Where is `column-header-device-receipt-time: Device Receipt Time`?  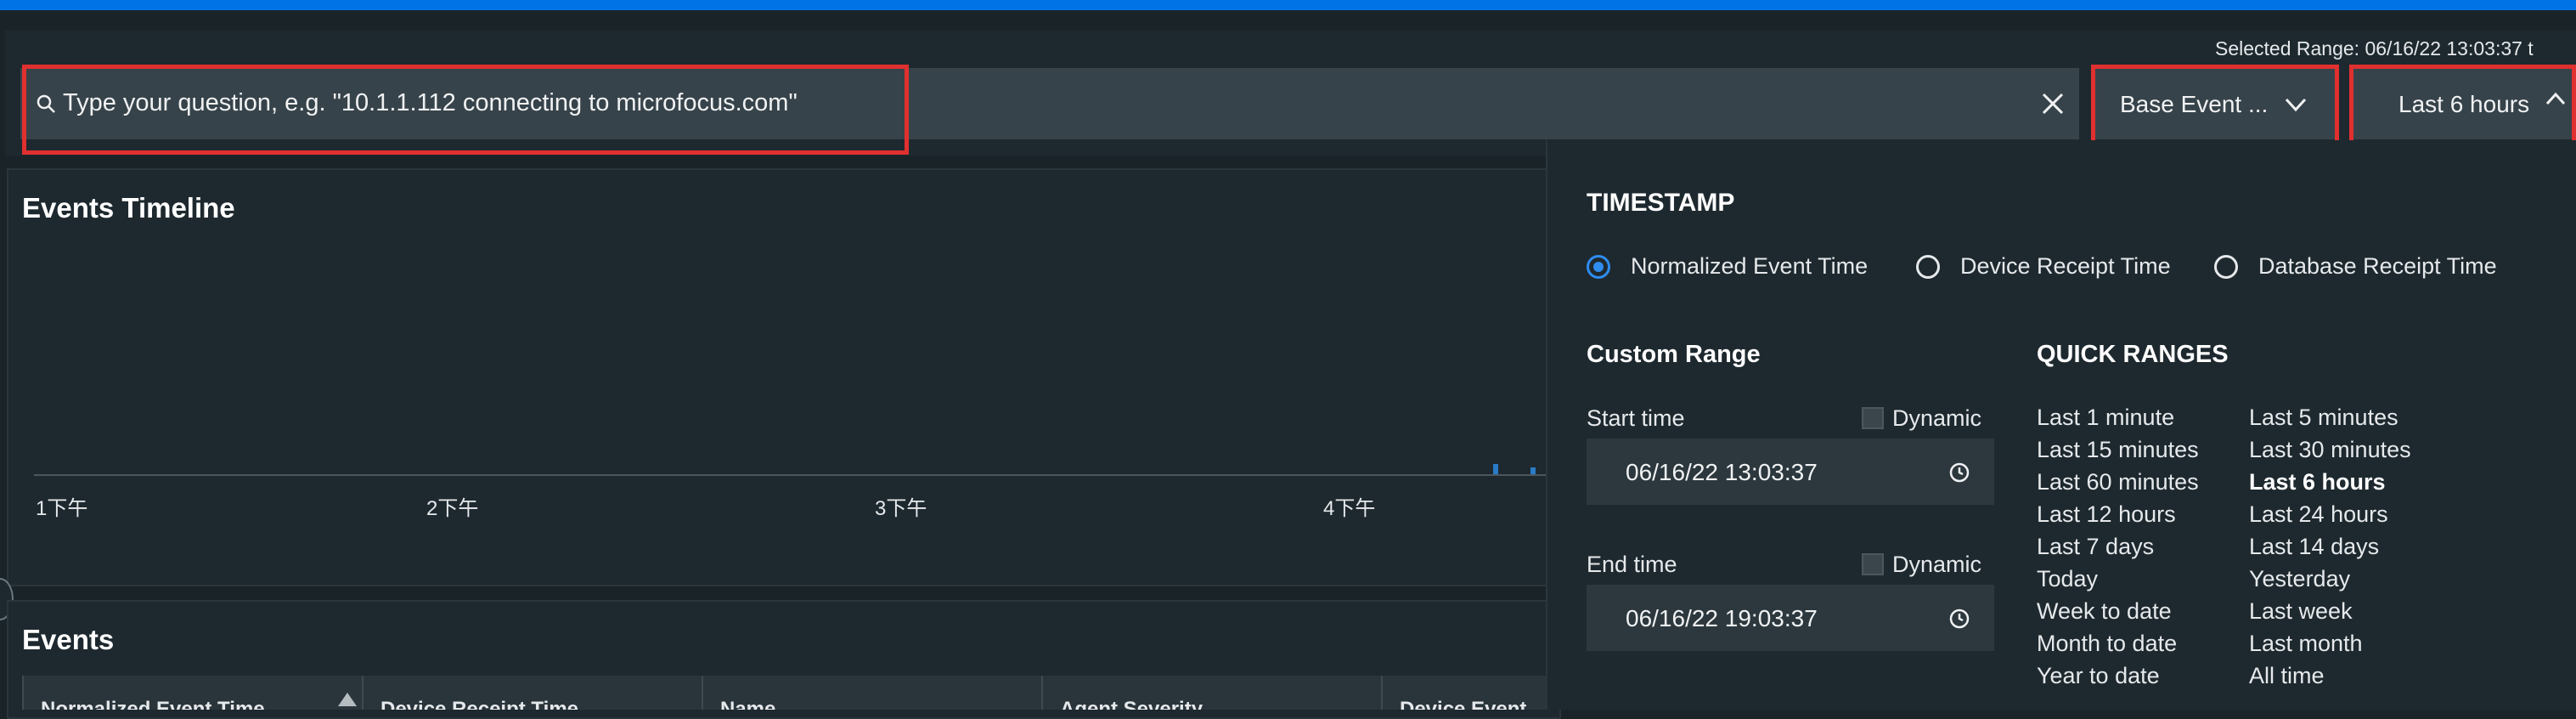 column-header-device-receipt-time: Device Receipt Time is located at coordinates (532, 693).